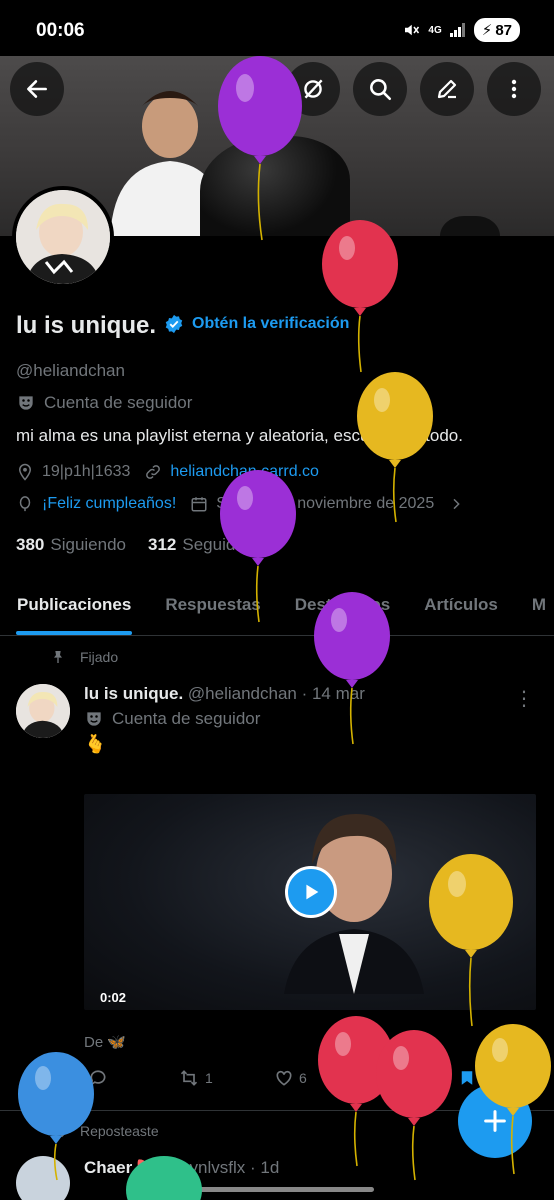 This screenshot has width=554, height=1200. I want to click on calendar-icon, so click(199, 504).